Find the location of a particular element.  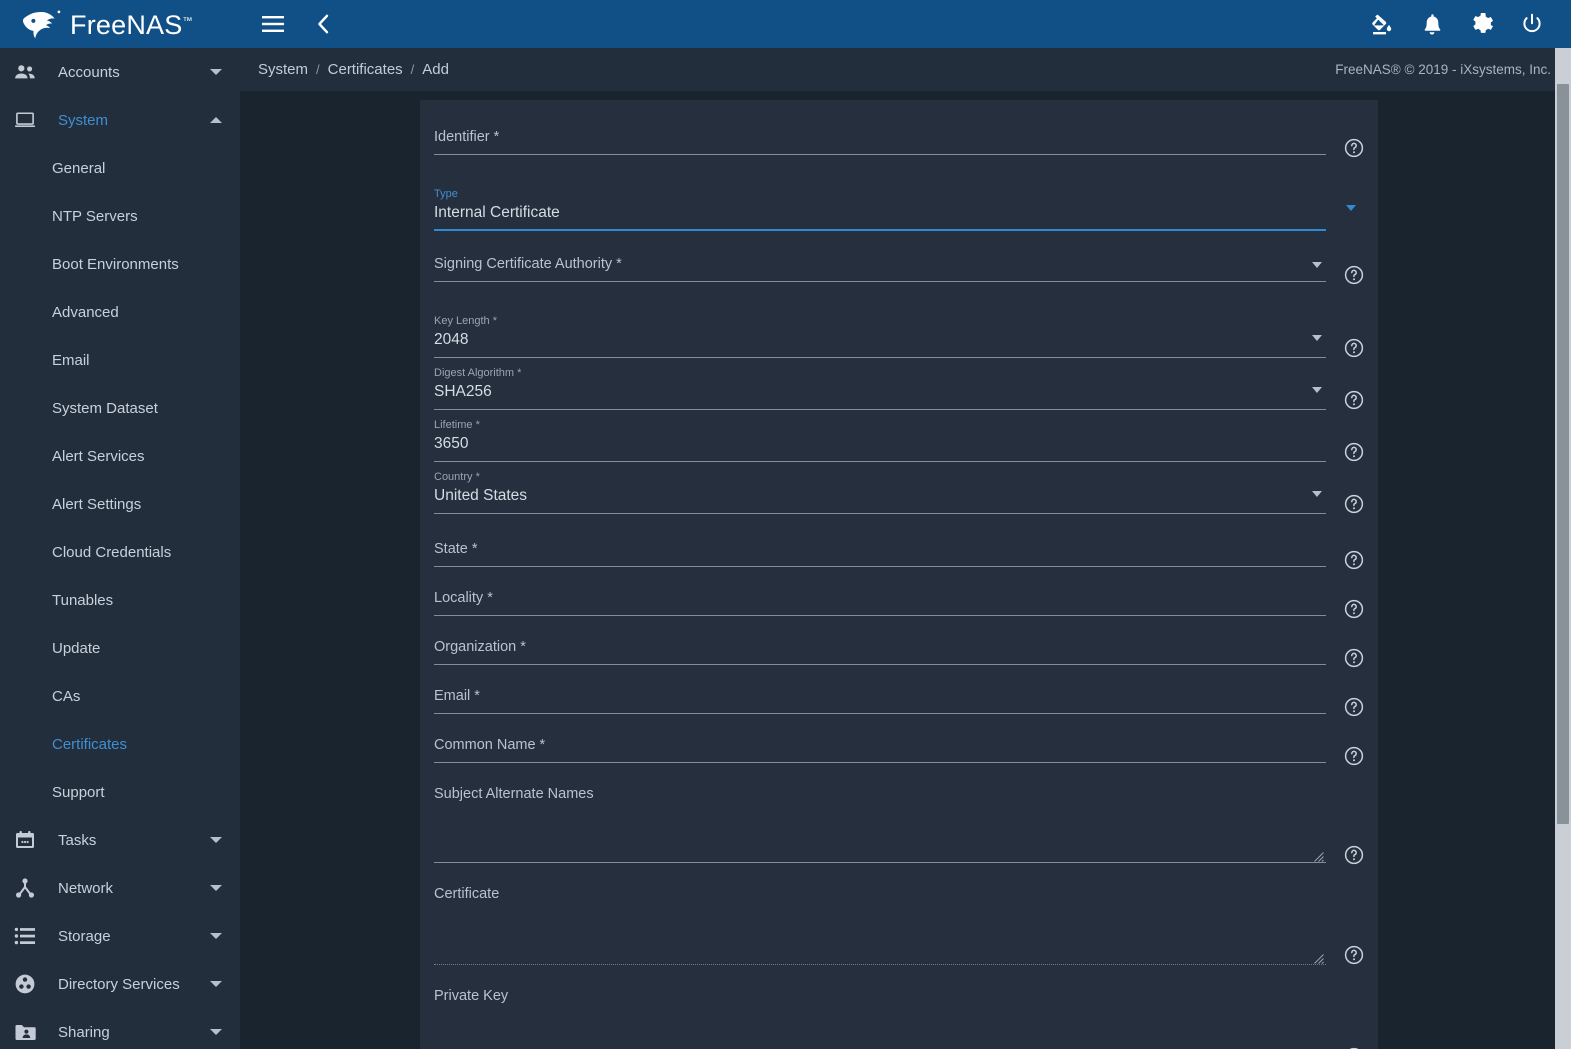

sidebar-item-network: Network is located at coordinates (120, 888).